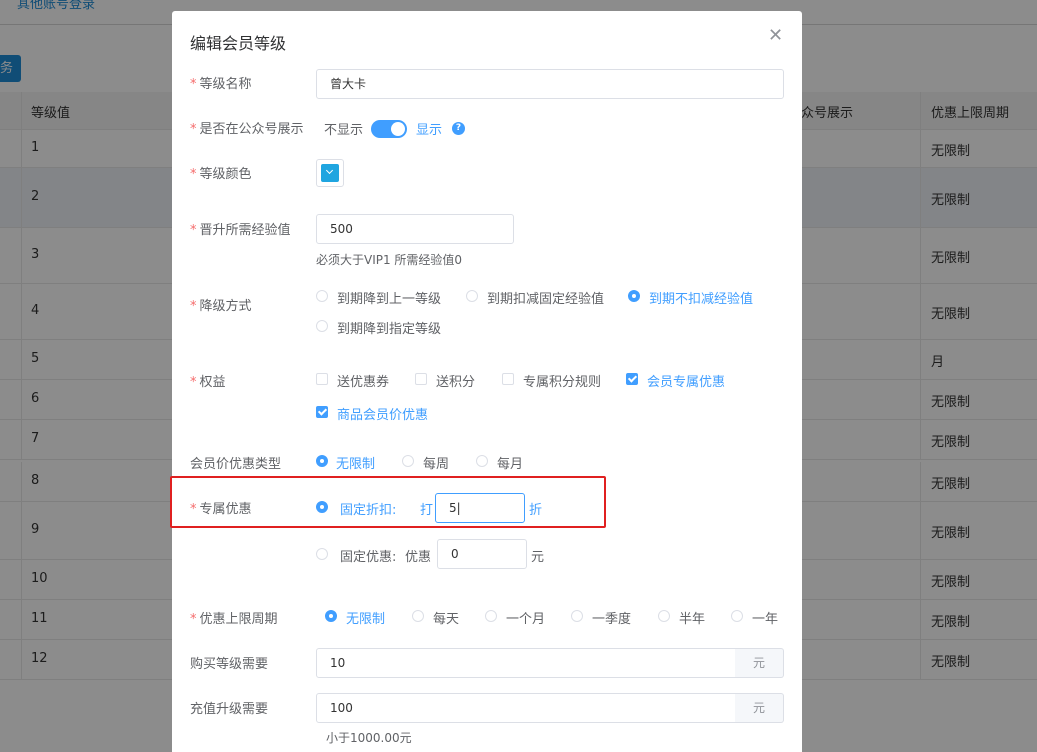 This screenshot has width=1037, height=752. Describe the element at coordinates (208, 382) in the screenshot. I see `benefits-label: * 权益` at that location.